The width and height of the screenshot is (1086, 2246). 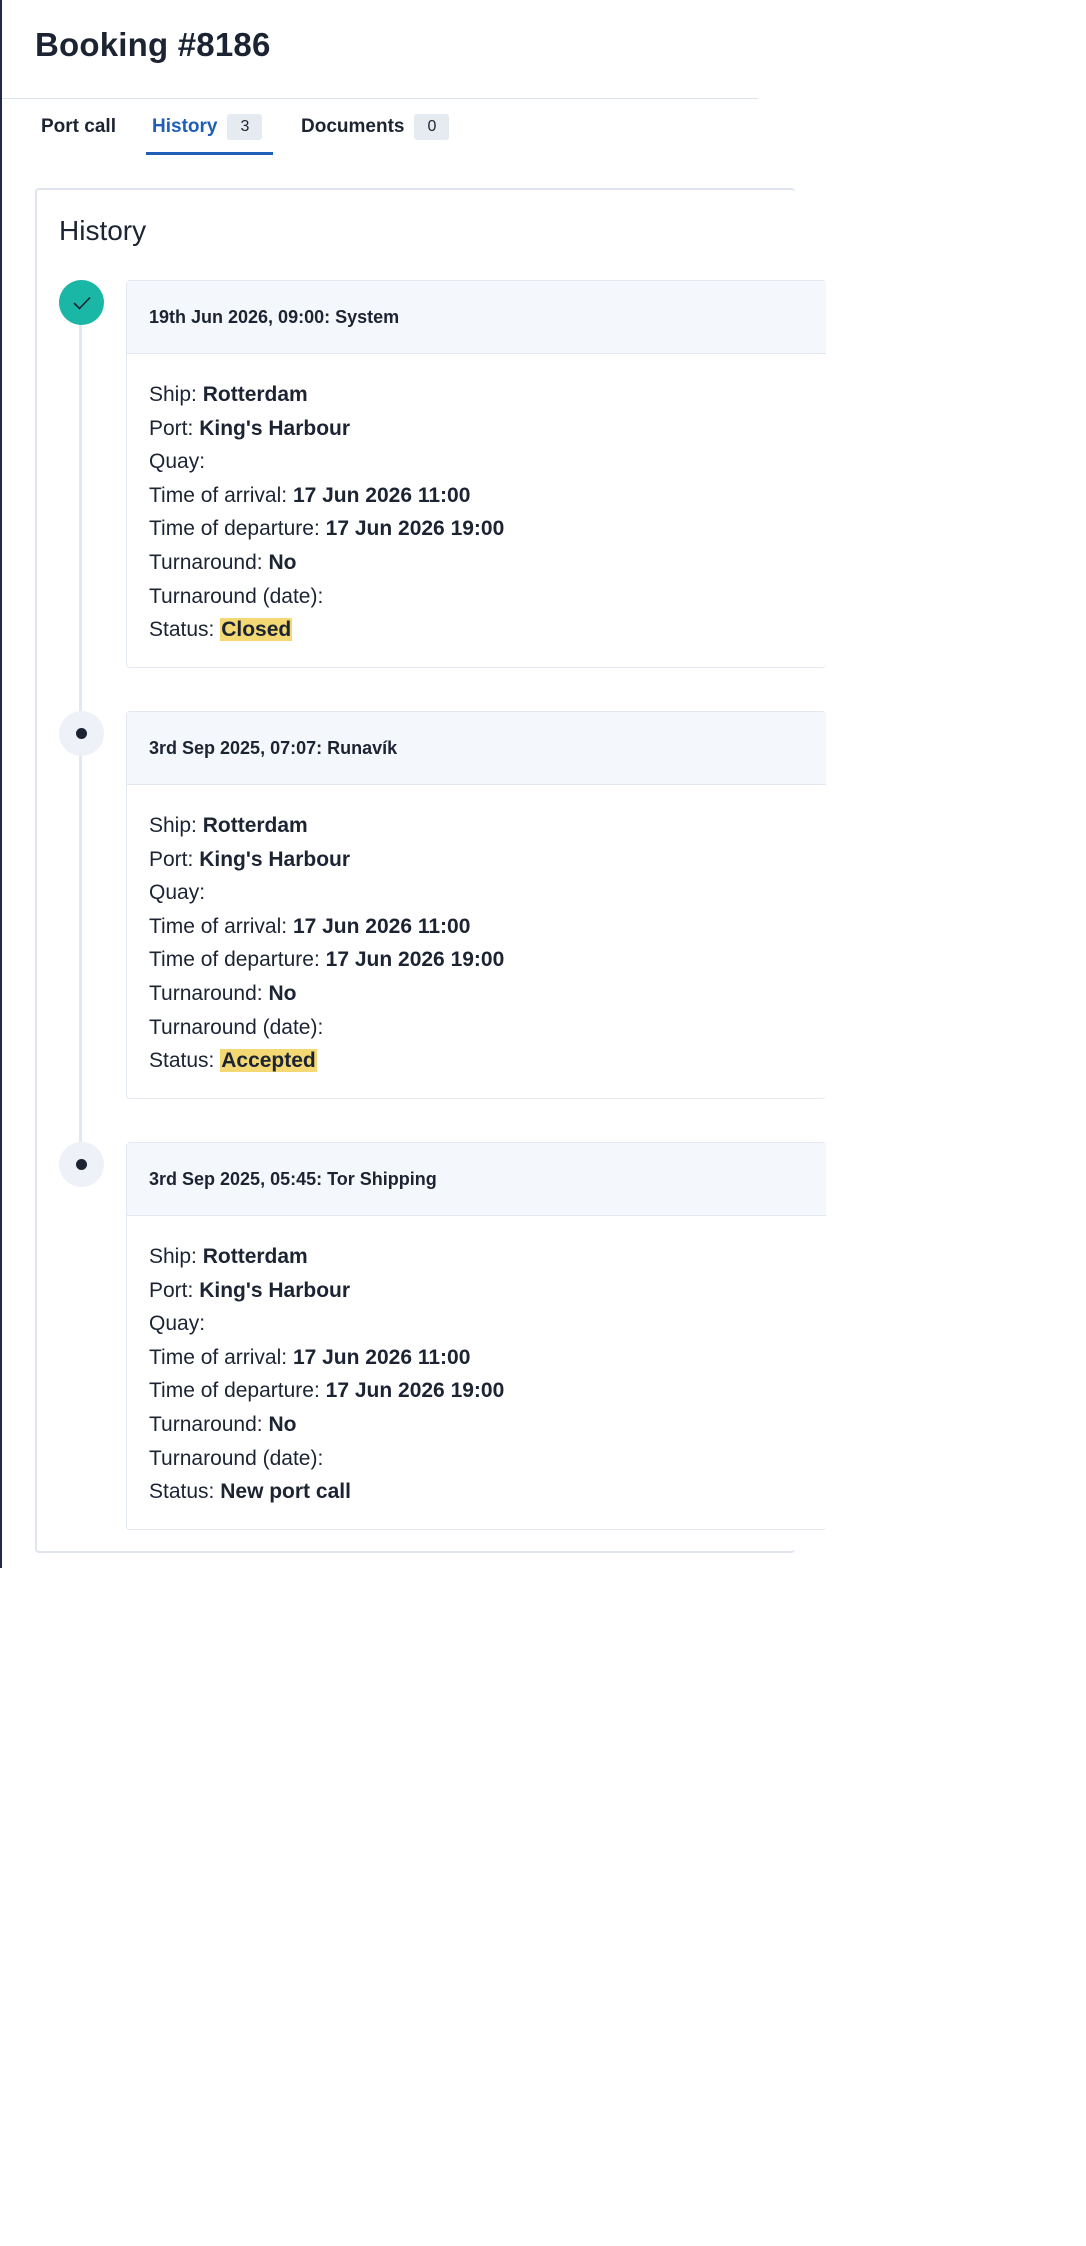 I want to click on entry-header: 19th Jun 2026, 09:00: System, so click(x=476, y=317).